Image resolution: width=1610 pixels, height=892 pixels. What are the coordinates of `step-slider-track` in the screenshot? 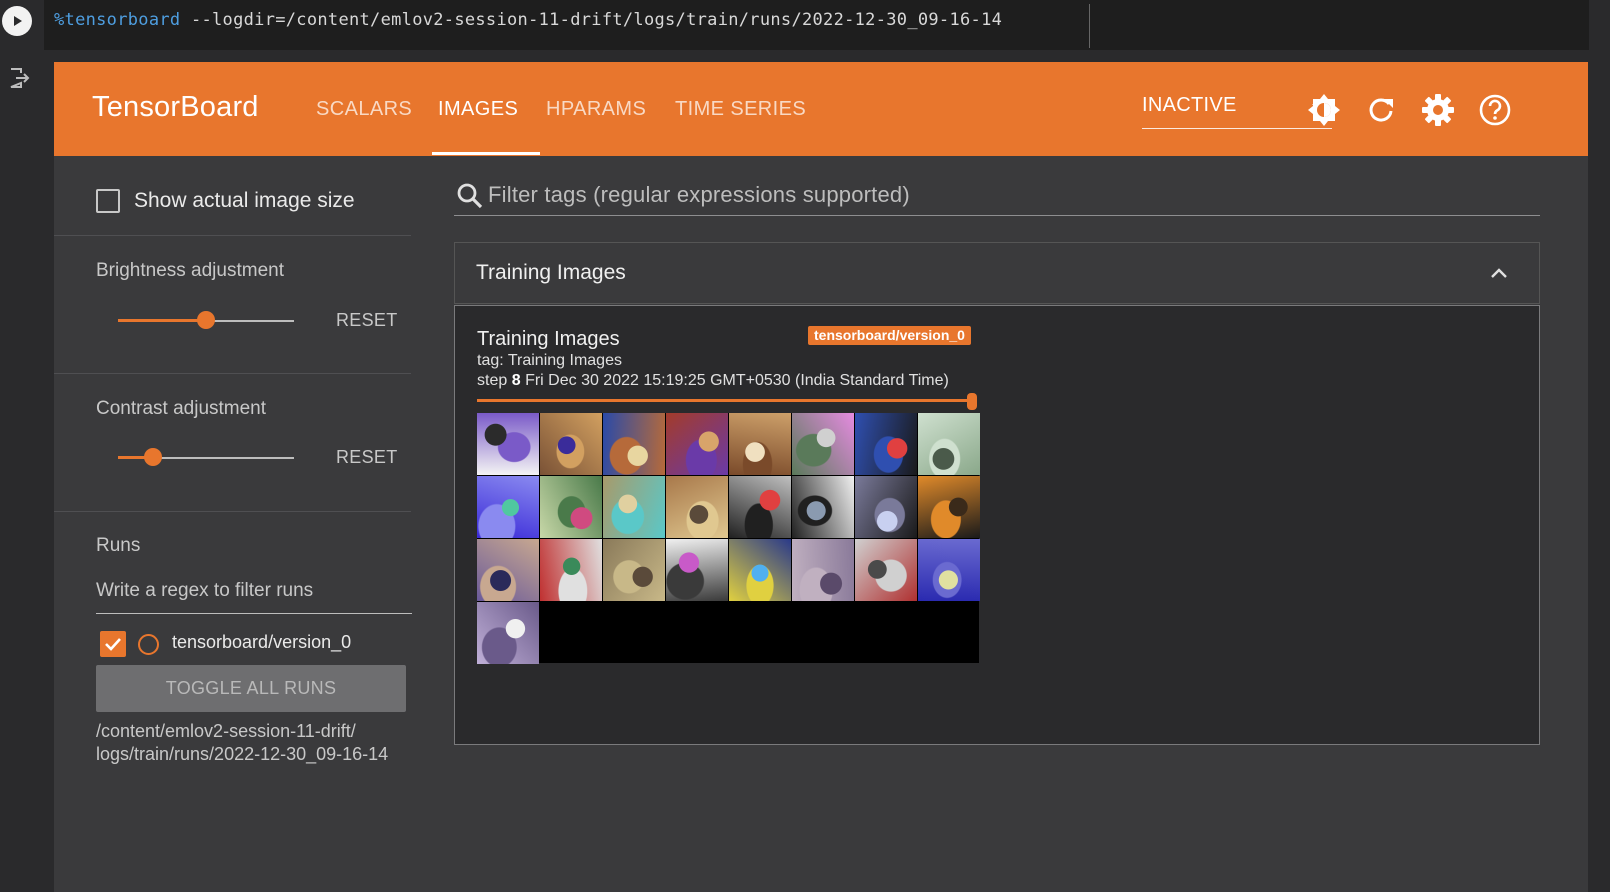 It's located at (726, 400).